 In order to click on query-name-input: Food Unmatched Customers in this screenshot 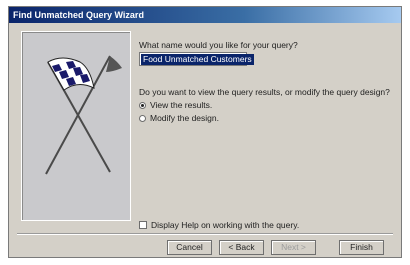, I will do `click(196, 59)`.